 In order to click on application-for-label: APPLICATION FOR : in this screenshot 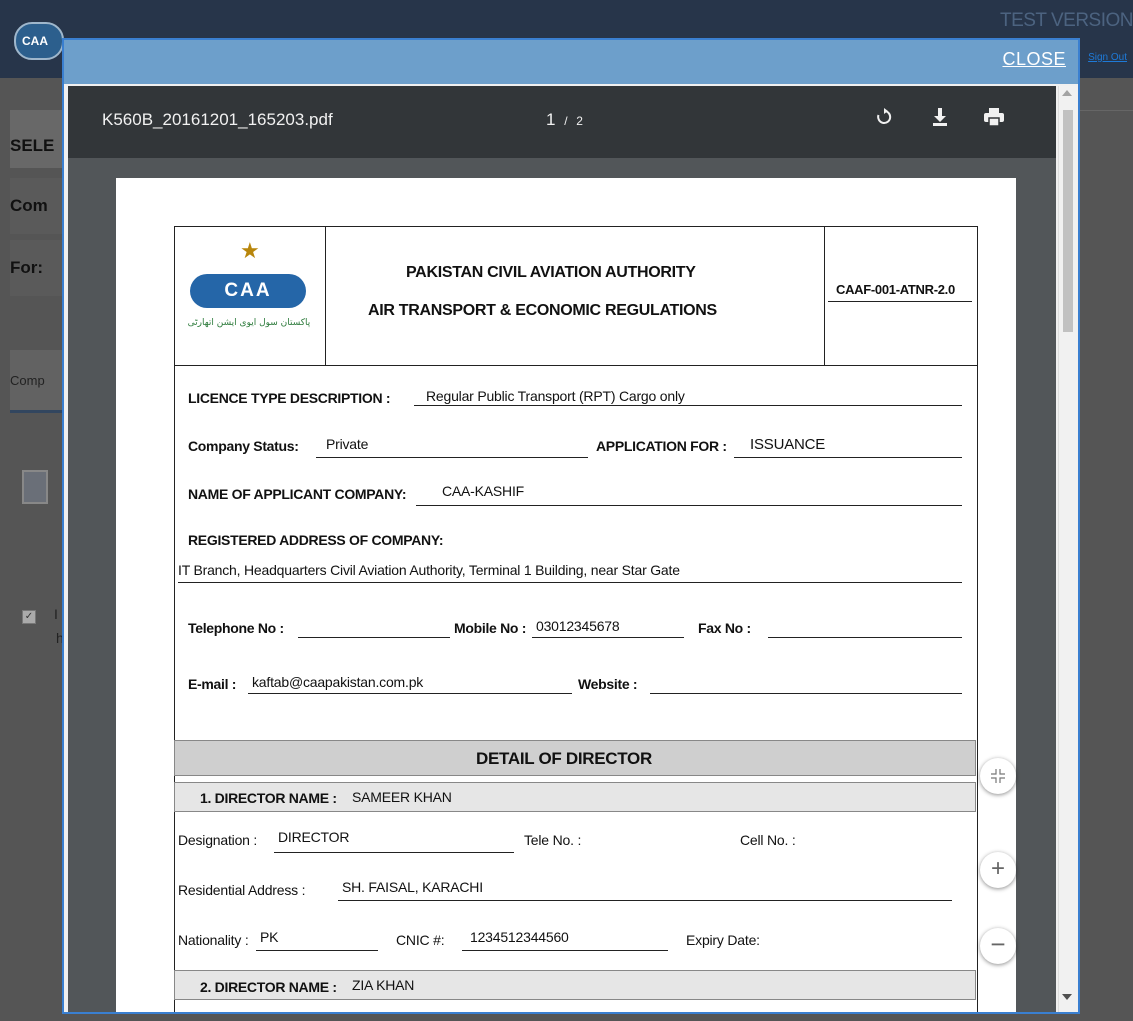, I will do `click(661, 446)`.